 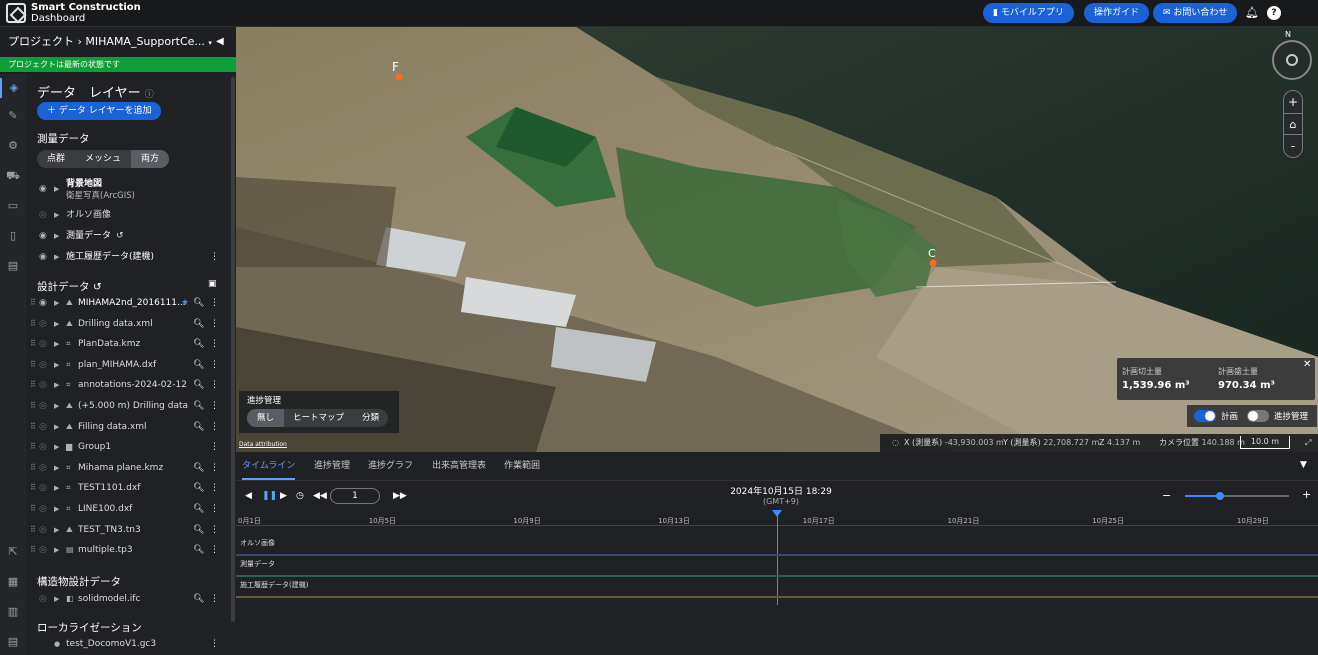 I want to click on layer-row: ⠿ ◎ ▶ ⛰ Filling data.xml 🔍︎ ⋮, so click(x=131, y=427).